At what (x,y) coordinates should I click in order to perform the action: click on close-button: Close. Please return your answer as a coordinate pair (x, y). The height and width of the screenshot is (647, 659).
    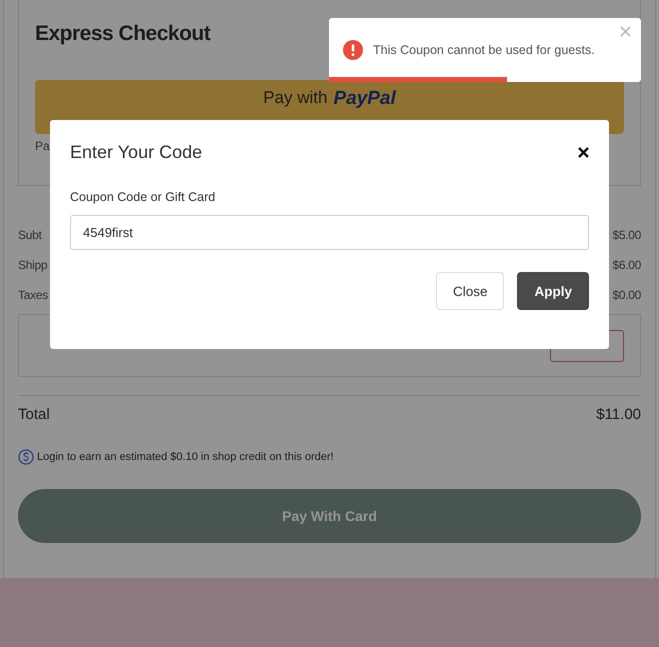
    Looking at the image, I should click on (470, 291).